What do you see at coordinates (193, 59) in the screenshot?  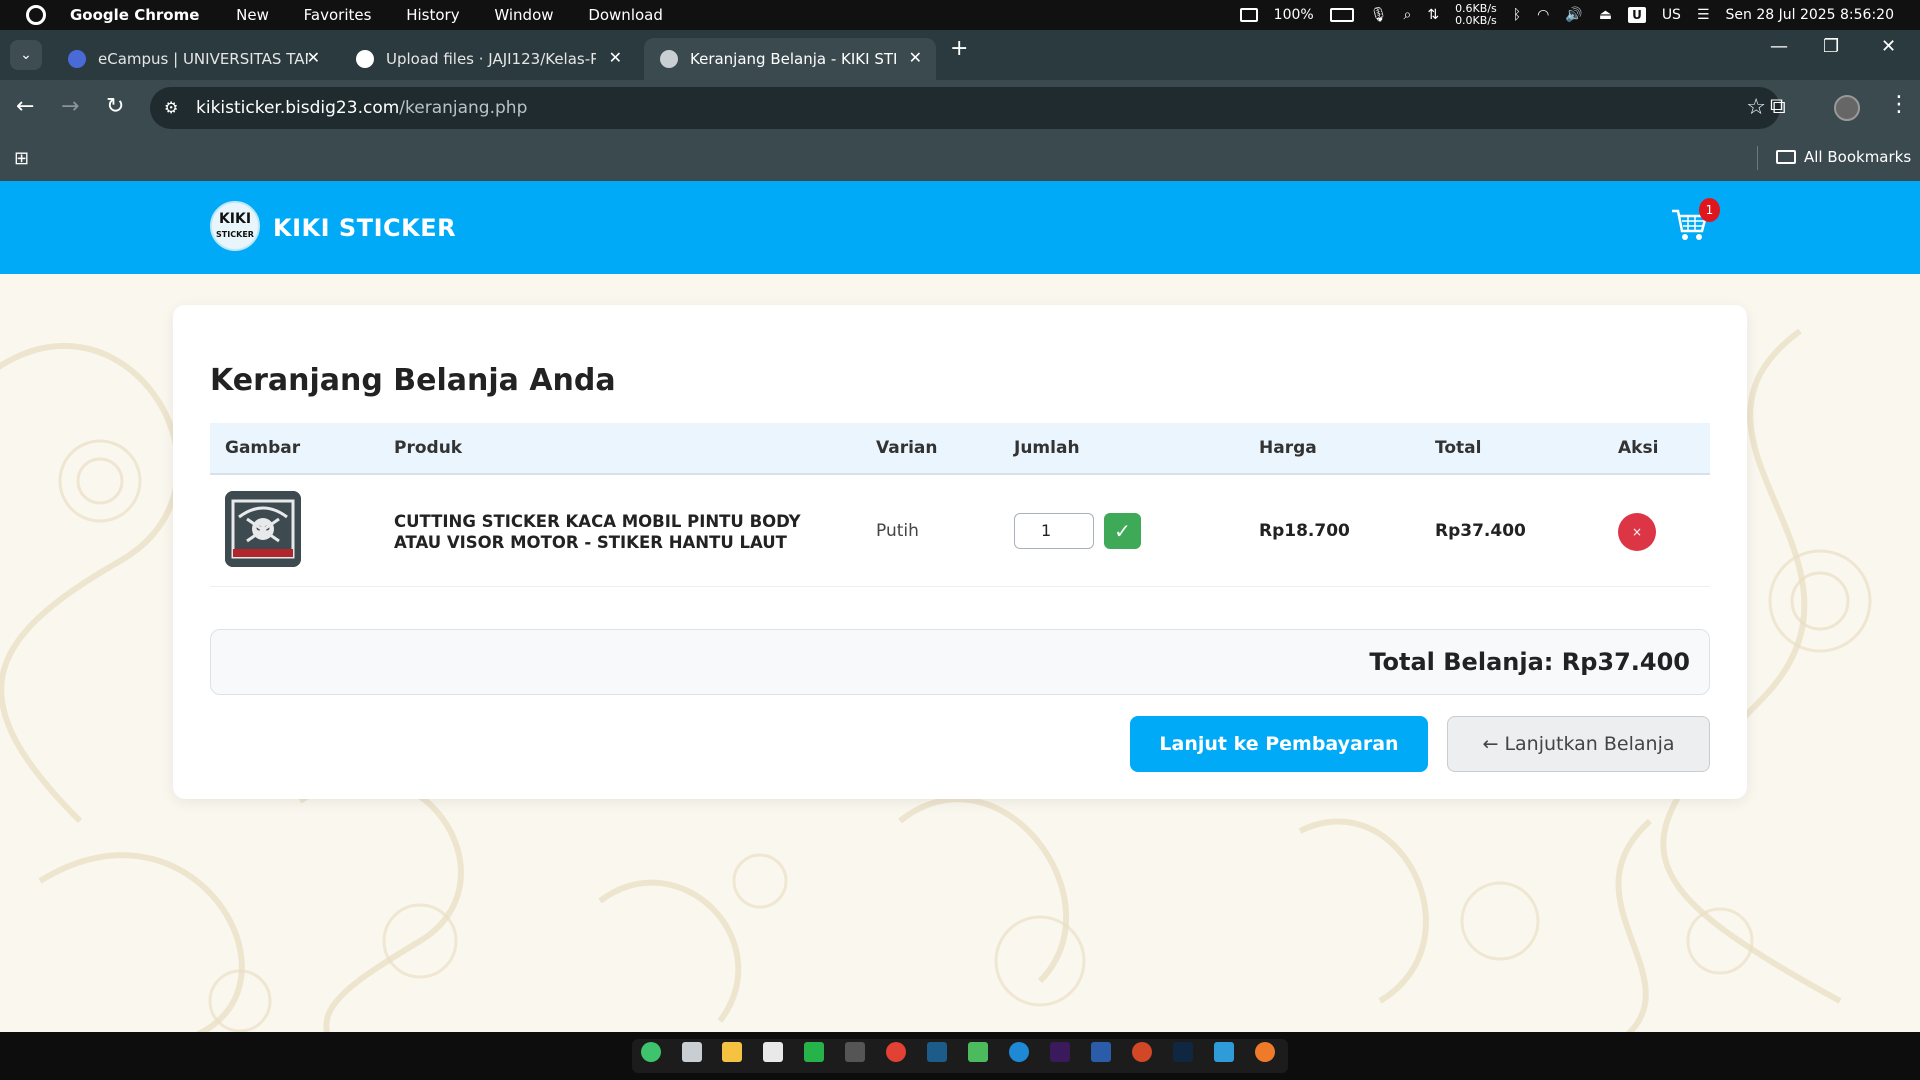 I see `tab-ecampus: eCampus | UNIVERSITAS TANGE ✕` at bounding box center [193, 59].